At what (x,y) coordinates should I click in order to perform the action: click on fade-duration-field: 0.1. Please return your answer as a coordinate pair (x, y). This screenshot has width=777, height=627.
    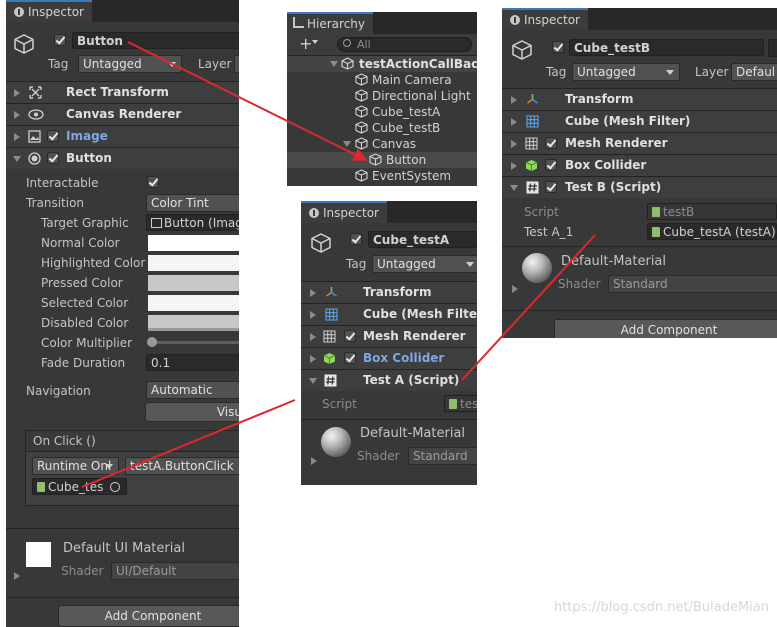
    Looking at the image, I should click on (192, 362).